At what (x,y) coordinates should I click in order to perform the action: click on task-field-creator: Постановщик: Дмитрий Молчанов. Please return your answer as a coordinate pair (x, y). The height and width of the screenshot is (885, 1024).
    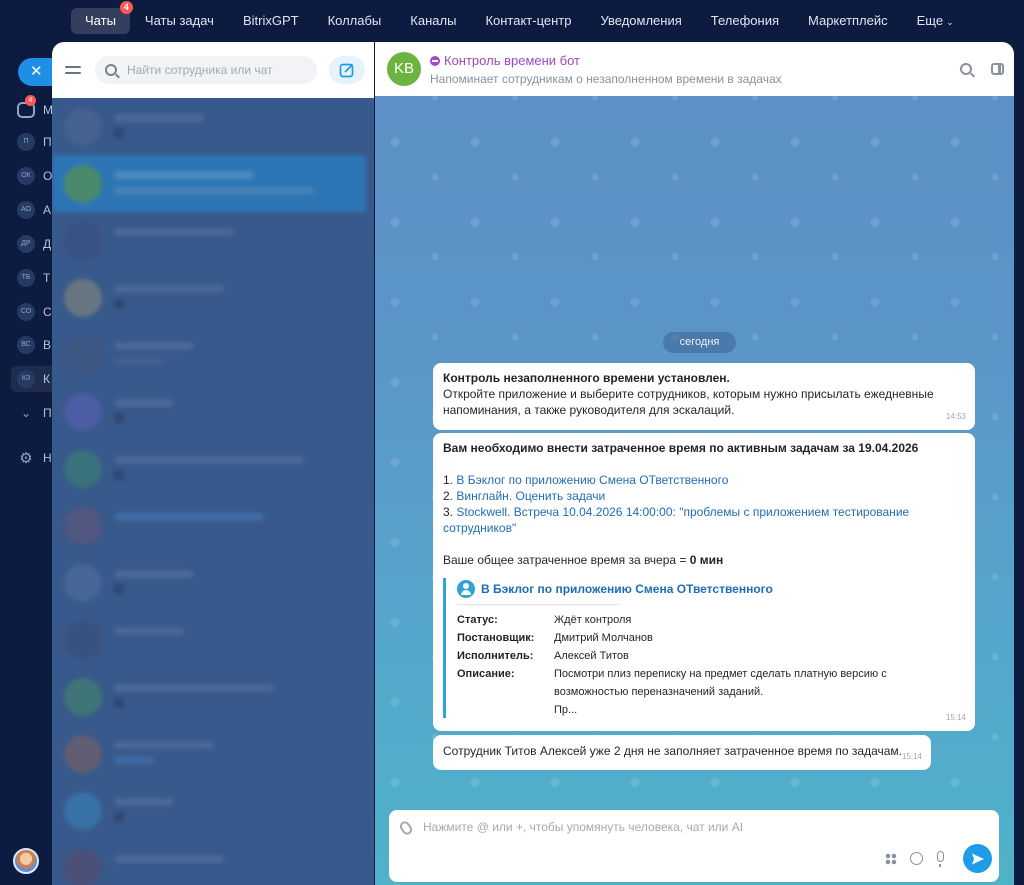
    Looking at the image, I should click on (711, 638).